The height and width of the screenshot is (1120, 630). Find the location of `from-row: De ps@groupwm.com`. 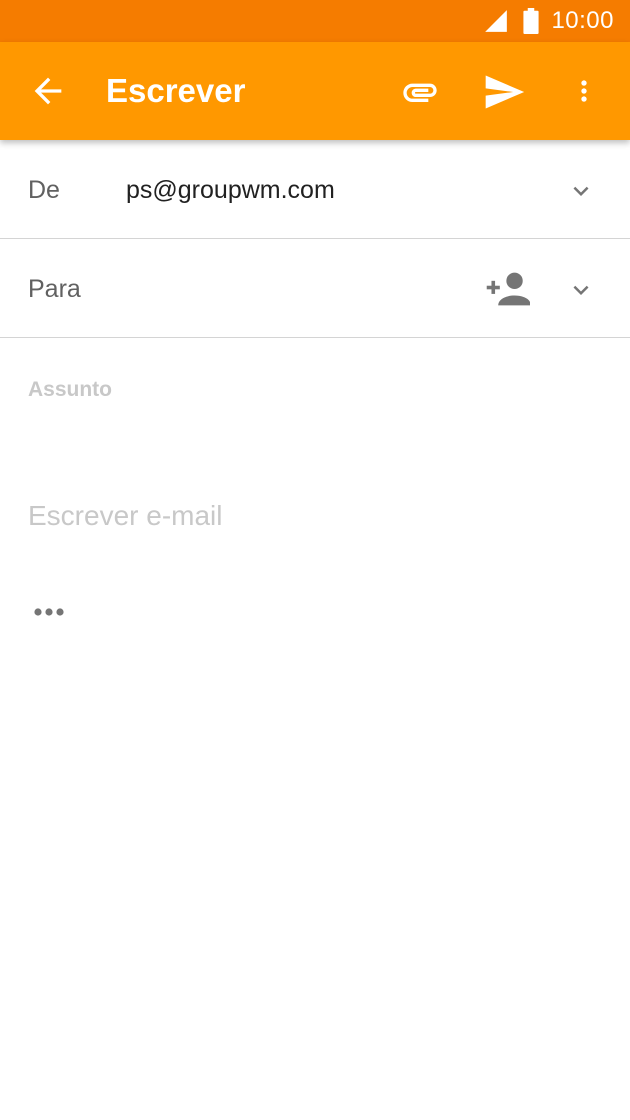

from-row: De ps@groupwm.com is located at coordinates (315, 189).